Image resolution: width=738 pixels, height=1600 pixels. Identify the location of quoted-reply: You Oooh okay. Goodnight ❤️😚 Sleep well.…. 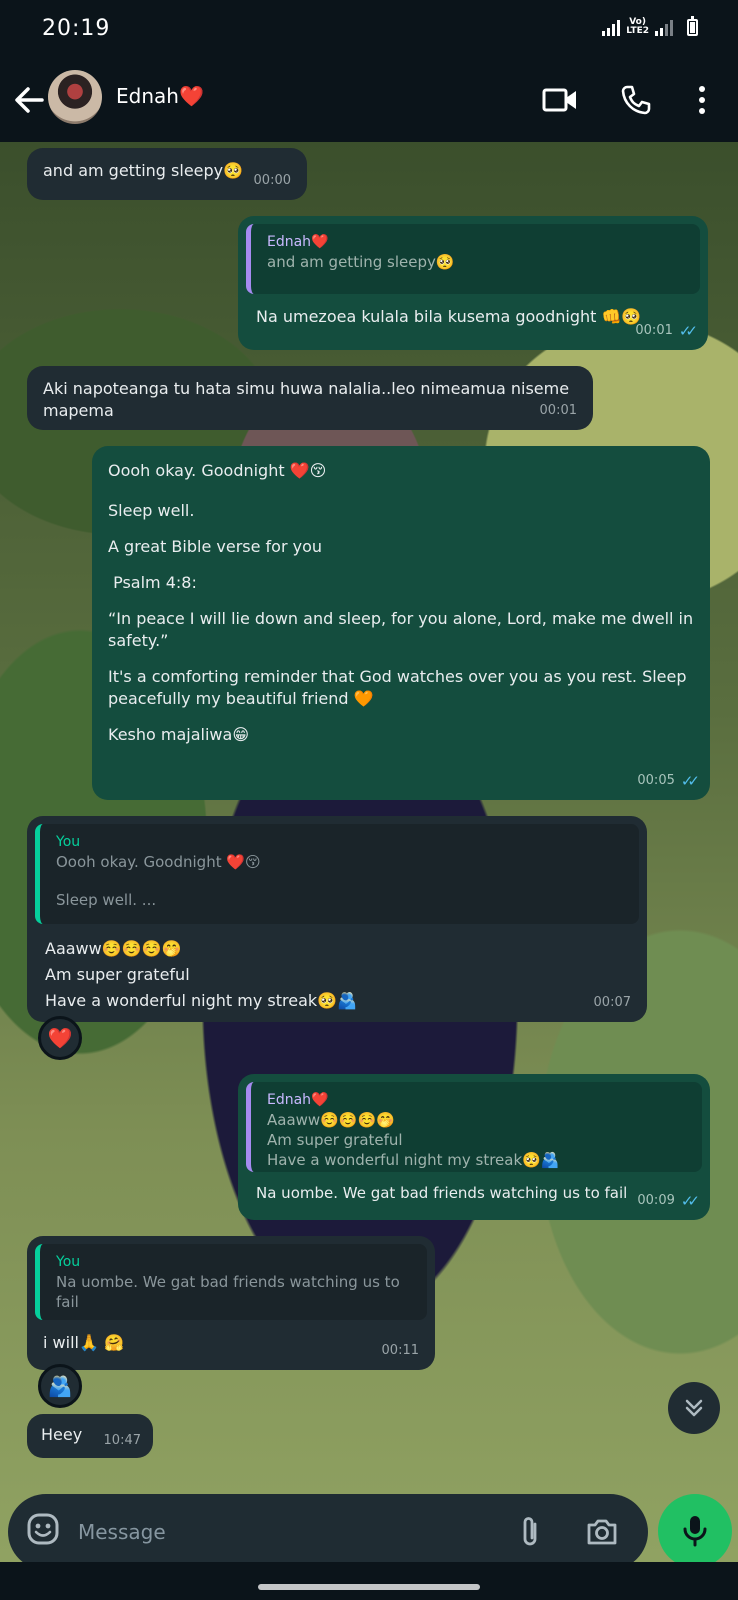
(337, 874).